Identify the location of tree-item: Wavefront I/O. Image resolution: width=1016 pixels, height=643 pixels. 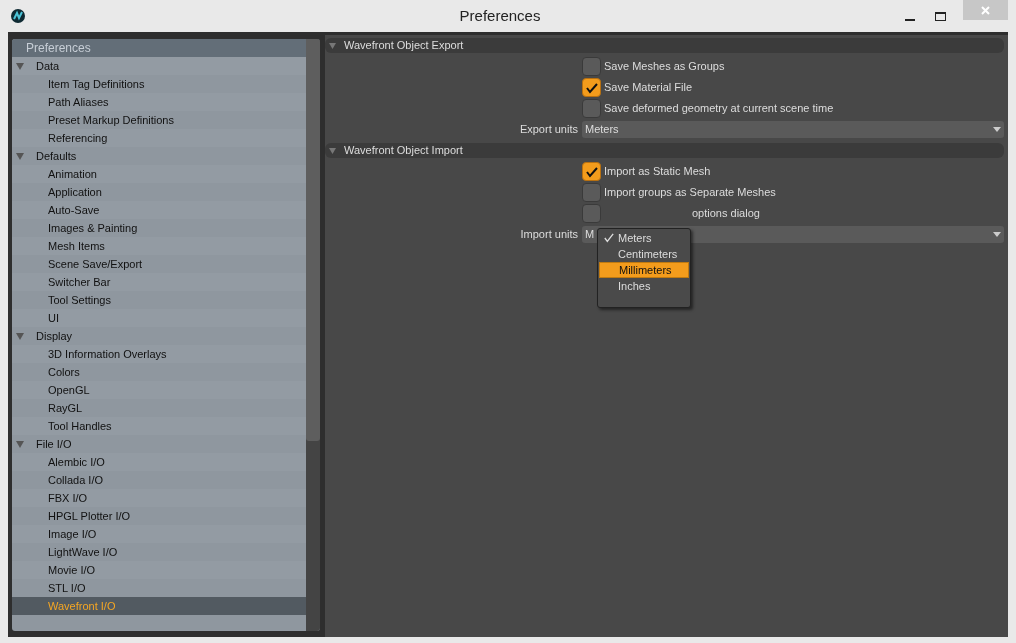
(159, 606).